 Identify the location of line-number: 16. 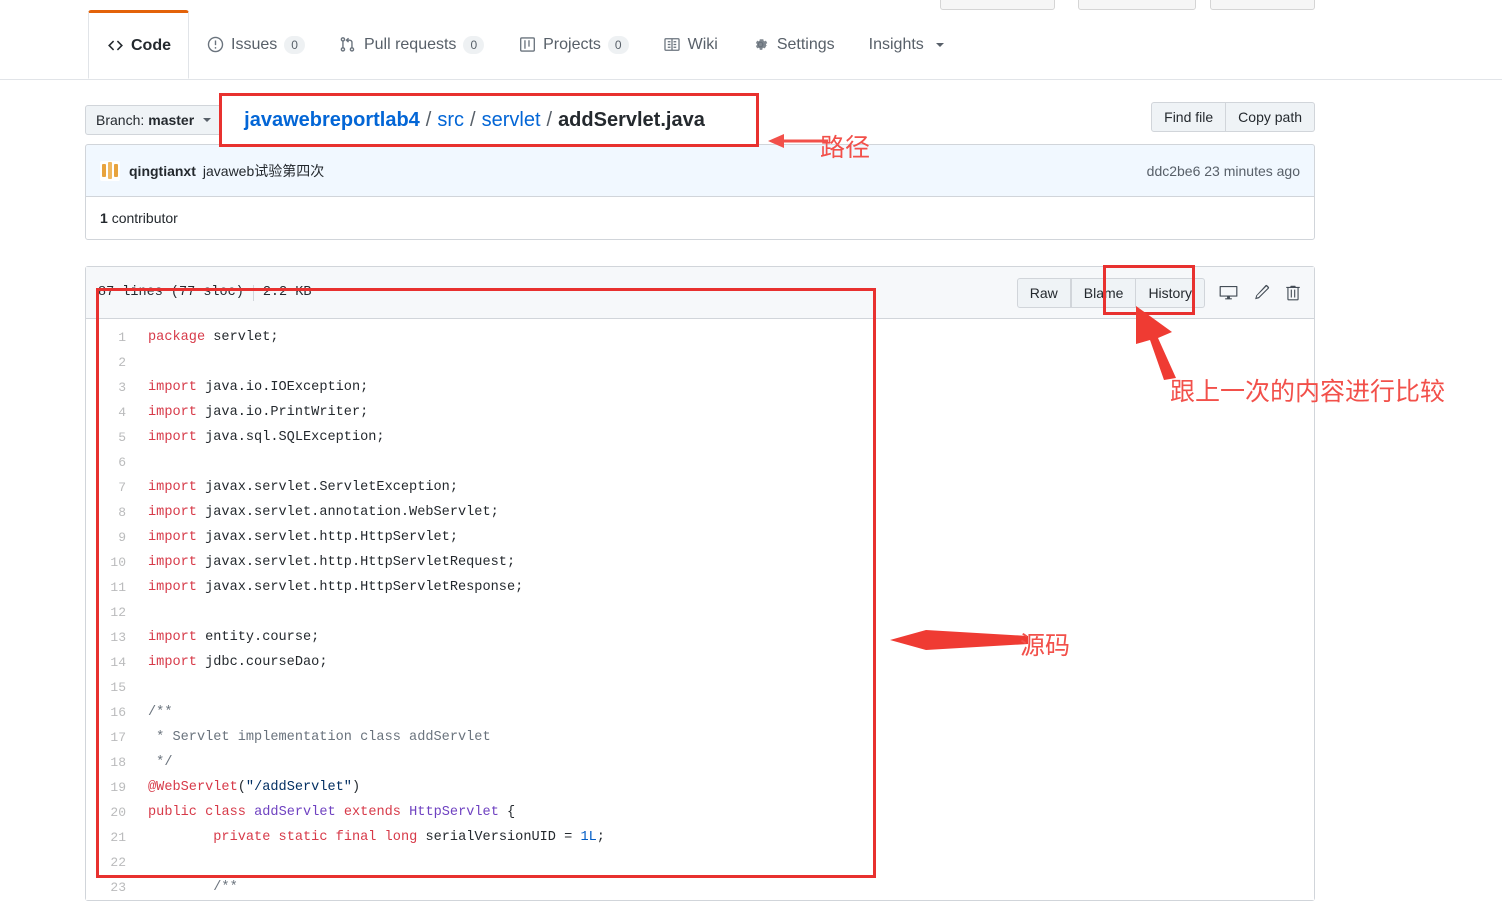
(112, 712).